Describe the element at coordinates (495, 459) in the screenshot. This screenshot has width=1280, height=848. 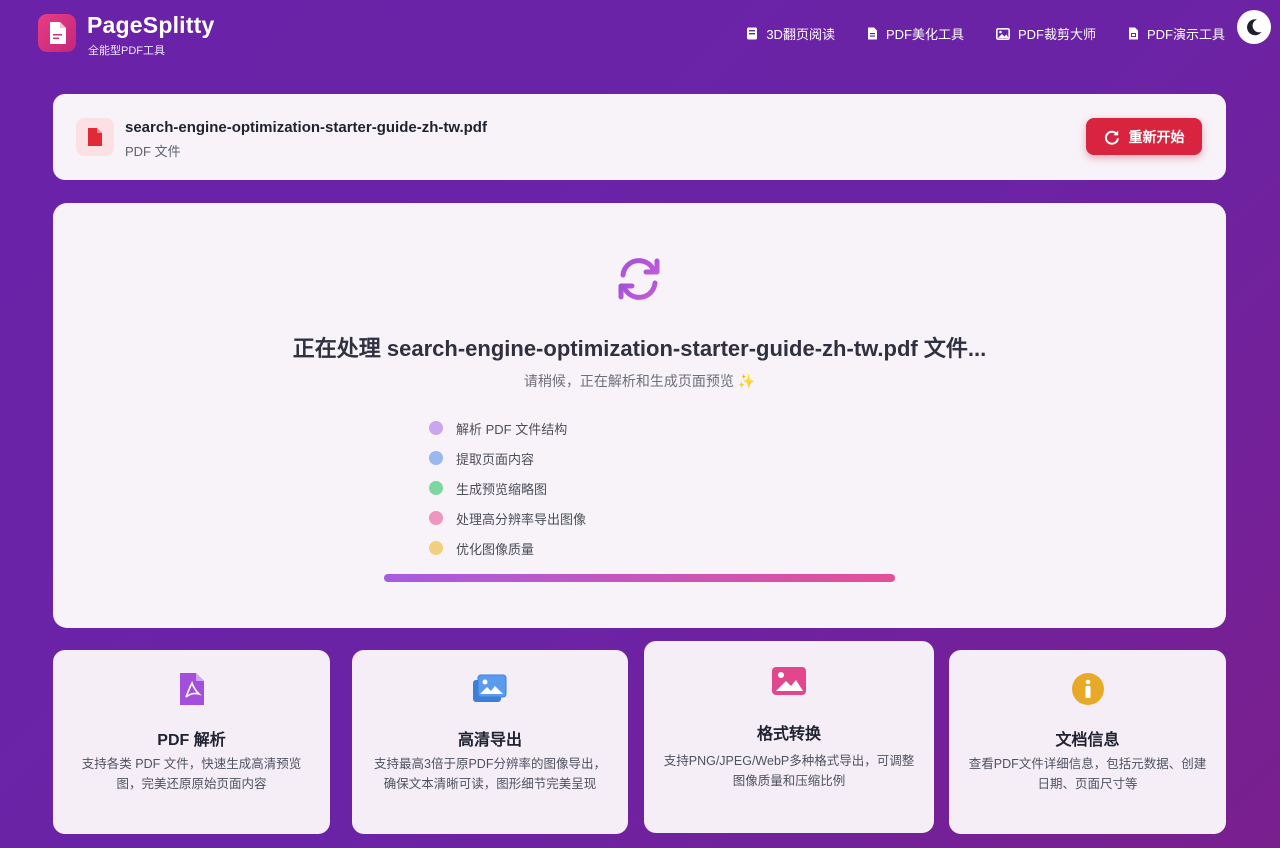
I see `step-label: 提取页面内容` at that location.